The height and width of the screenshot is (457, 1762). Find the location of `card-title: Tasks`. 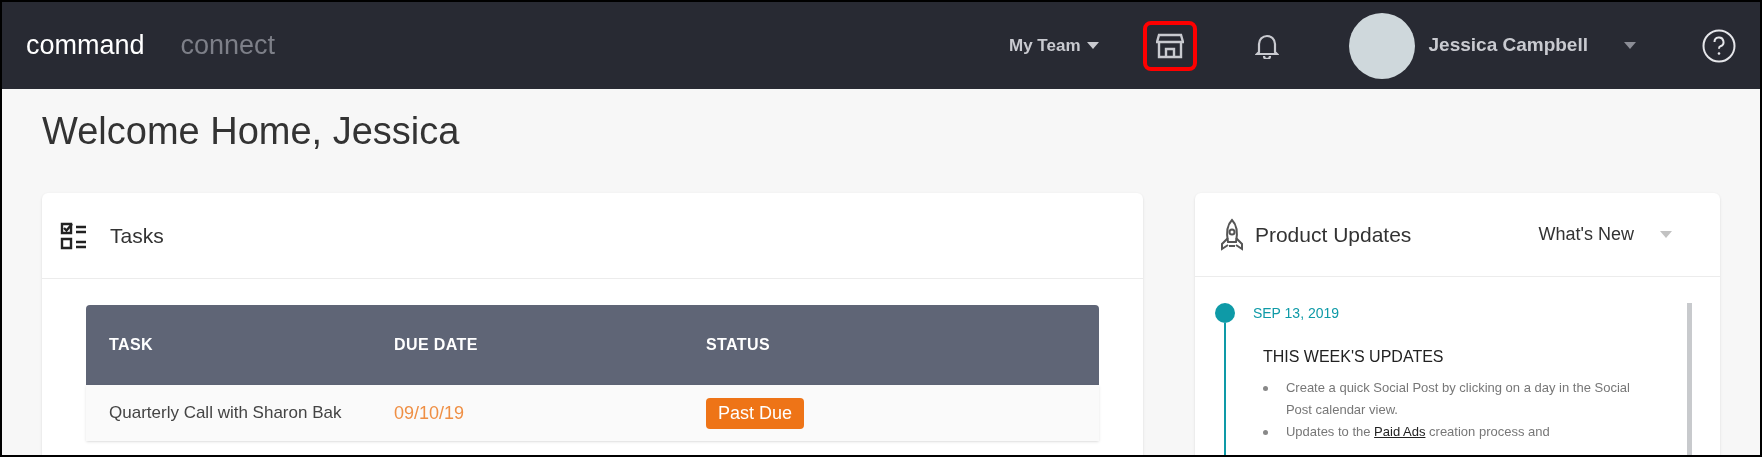

card-title: Tasks is located at coordinates (137, 235).